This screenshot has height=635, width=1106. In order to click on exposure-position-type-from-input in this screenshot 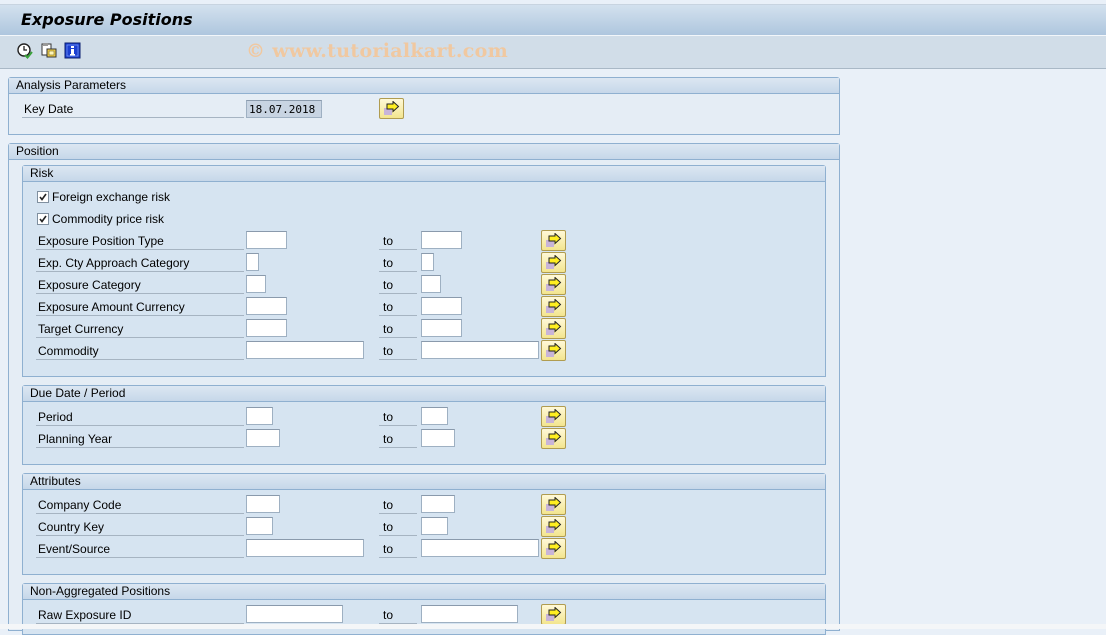, I will do `click(266, 240)`.